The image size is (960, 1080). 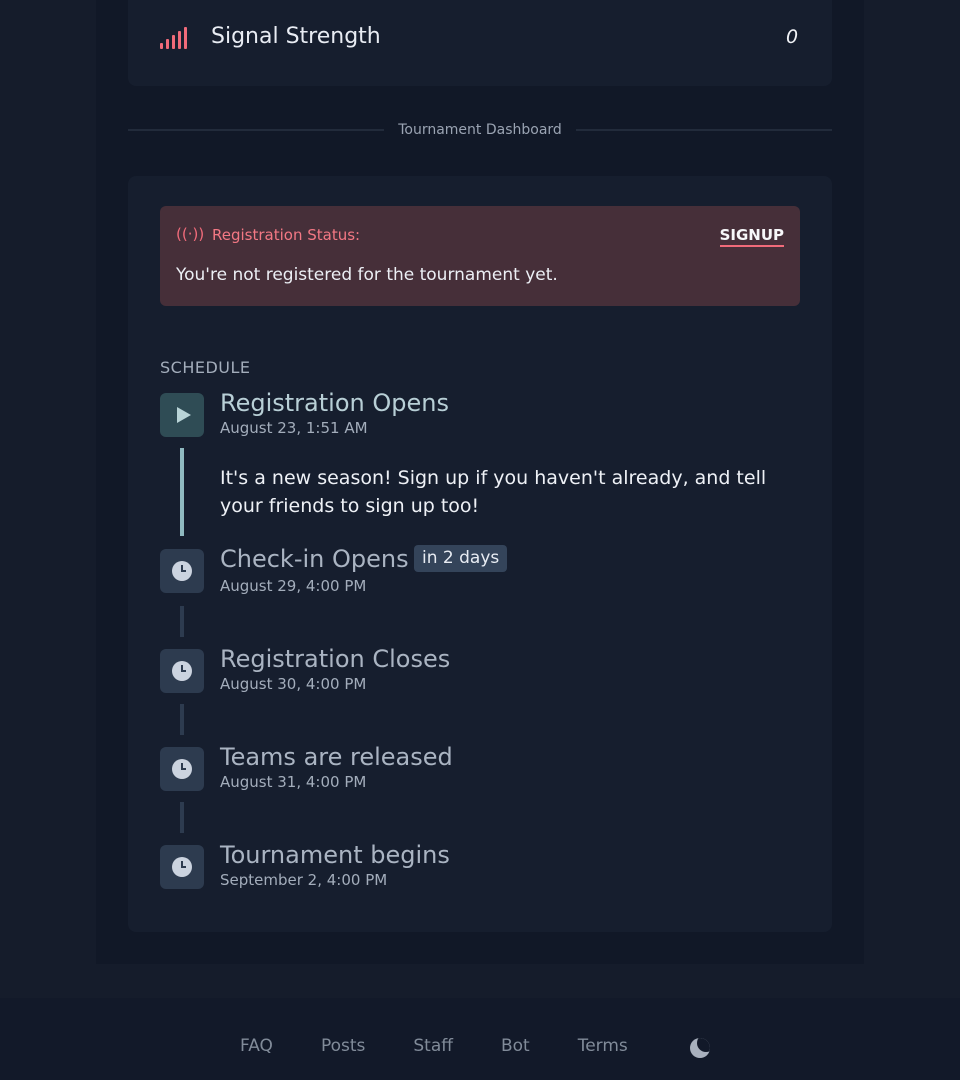 I want to click on event-time: August 30, 4:00 PM, so click(x=293, y=684).